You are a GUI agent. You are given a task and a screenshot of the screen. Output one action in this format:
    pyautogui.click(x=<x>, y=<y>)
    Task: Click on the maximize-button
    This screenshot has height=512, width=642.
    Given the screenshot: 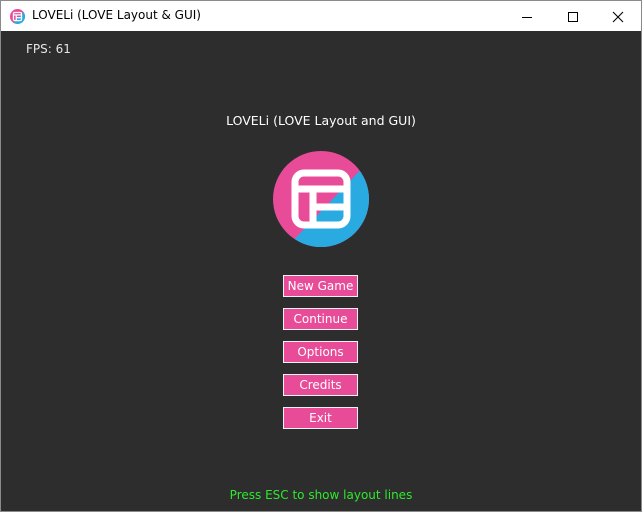 What is the action you would take?
    pyautogui.click(x=573, y=16)
    